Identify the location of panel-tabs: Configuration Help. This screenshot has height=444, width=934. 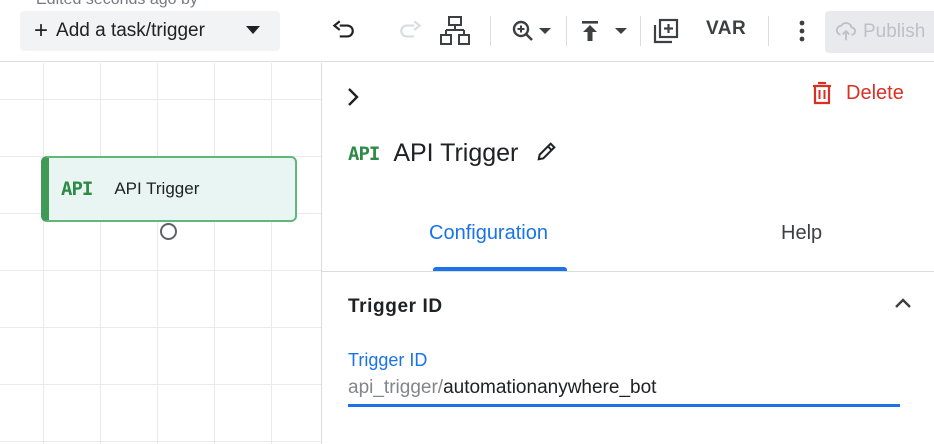
(628, 240).